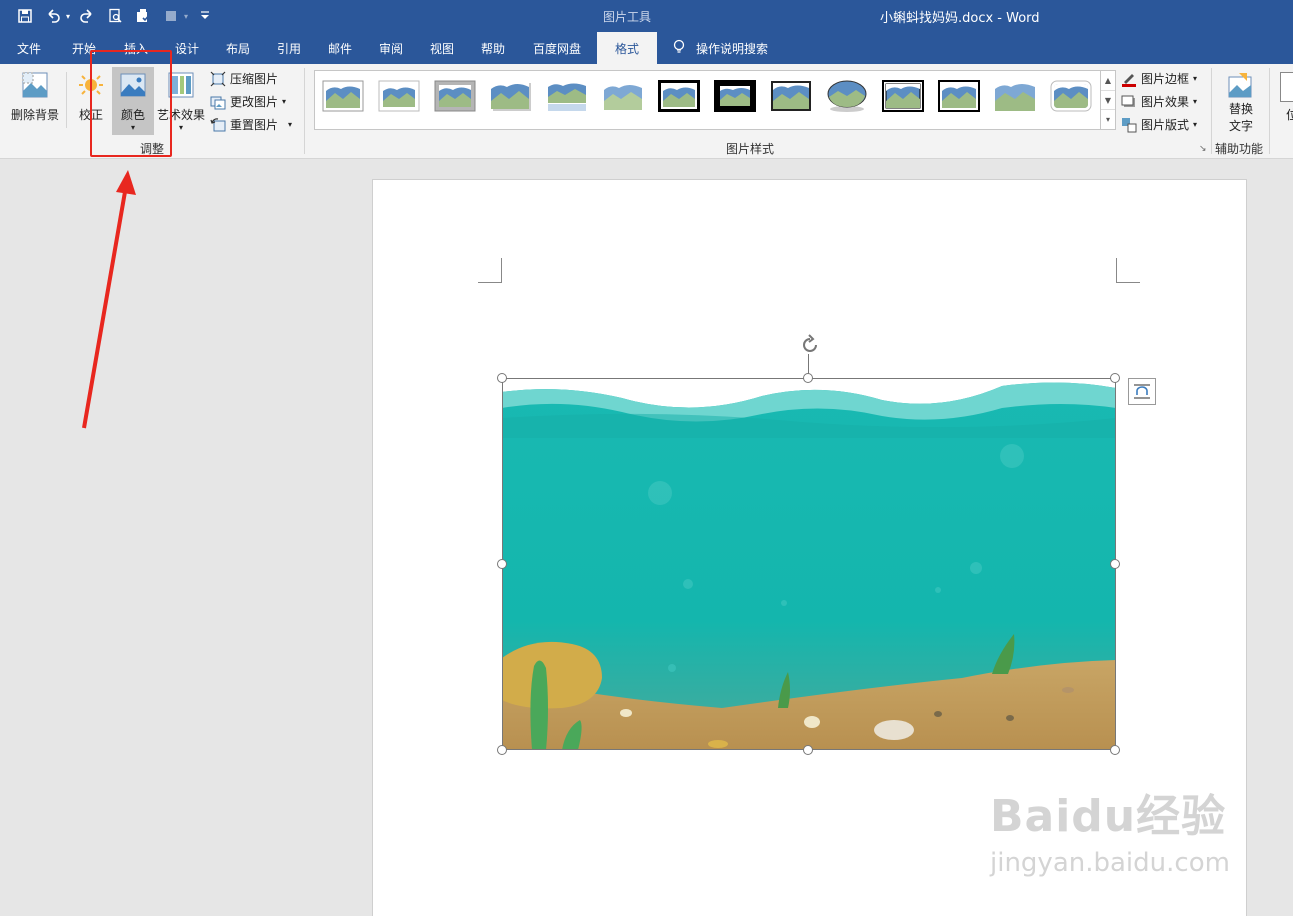 The height and width of the screenshot is (916, 1293). I want to click on style-rounded-rectangle, so click(1071, 96).